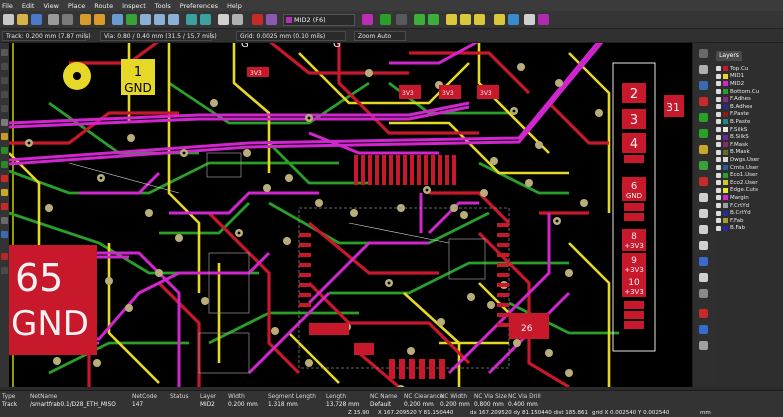  Describe the element at coordinates (4, 178) in the screenshot. I see `pad-sketch-icon` at that location.